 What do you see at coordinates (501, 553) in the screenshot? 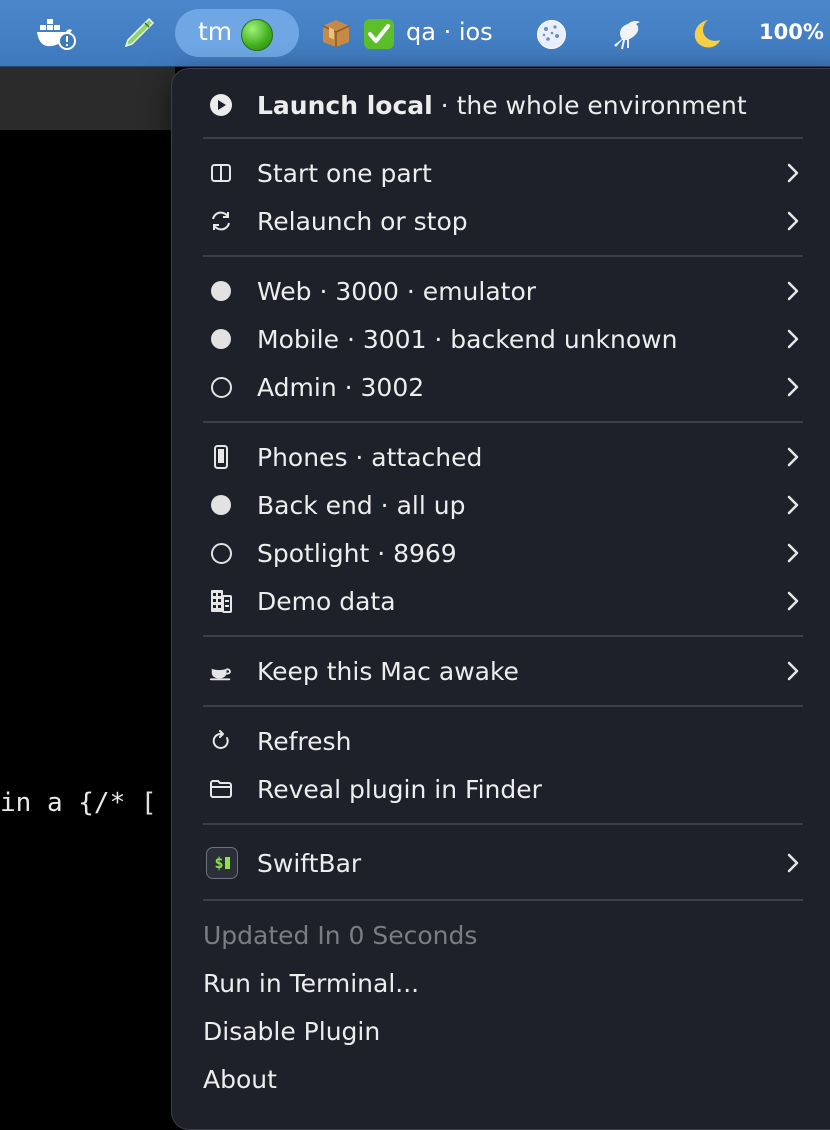
I see `menu-item-spotlight: Spotlight · 8969` at bounding box center [501, 553].